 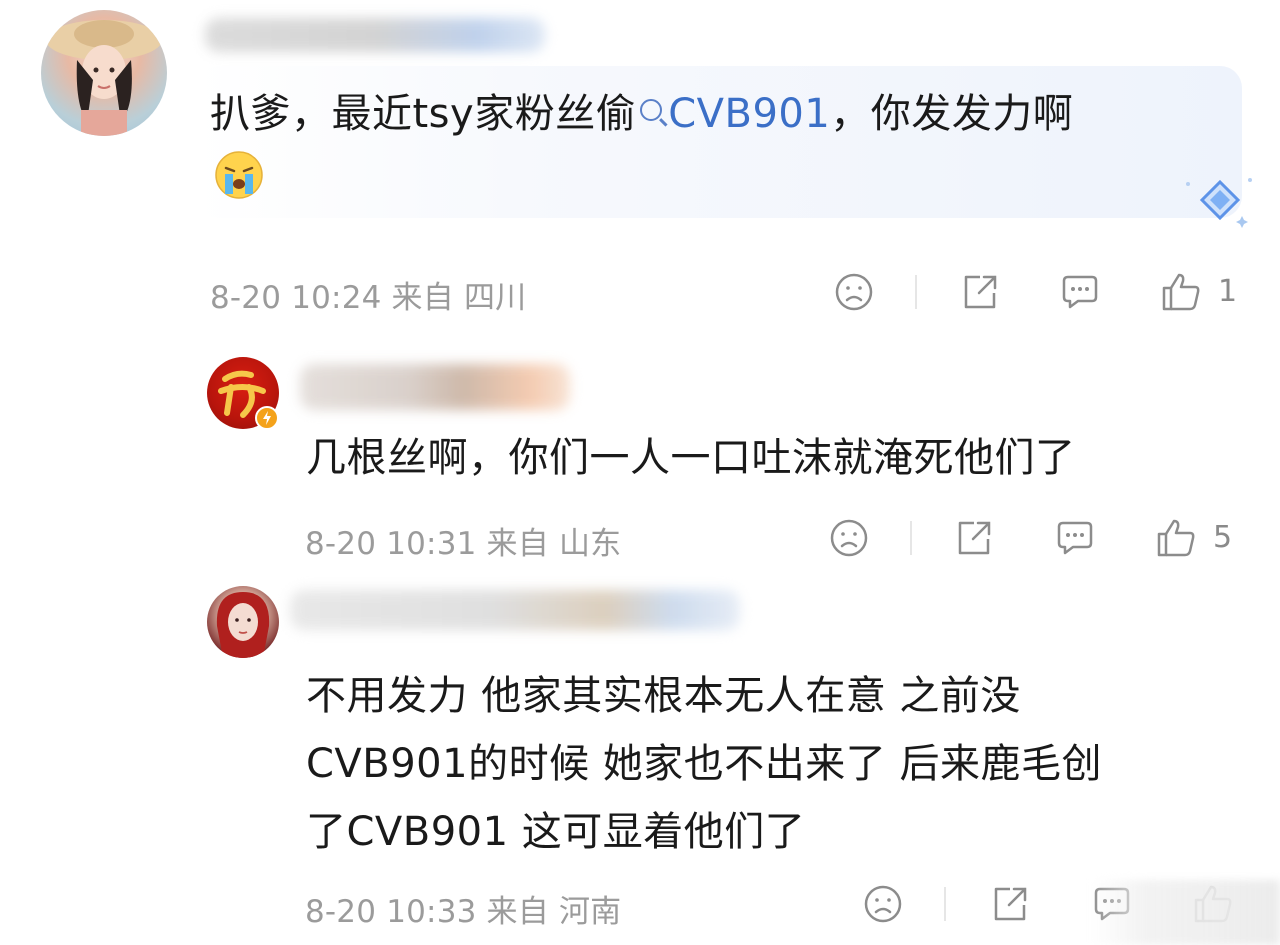 I want to click on comment-text: 扒爹，最近tsy家粉丝偷 CVB901，你发发力啊, so click(x=641, y=114).